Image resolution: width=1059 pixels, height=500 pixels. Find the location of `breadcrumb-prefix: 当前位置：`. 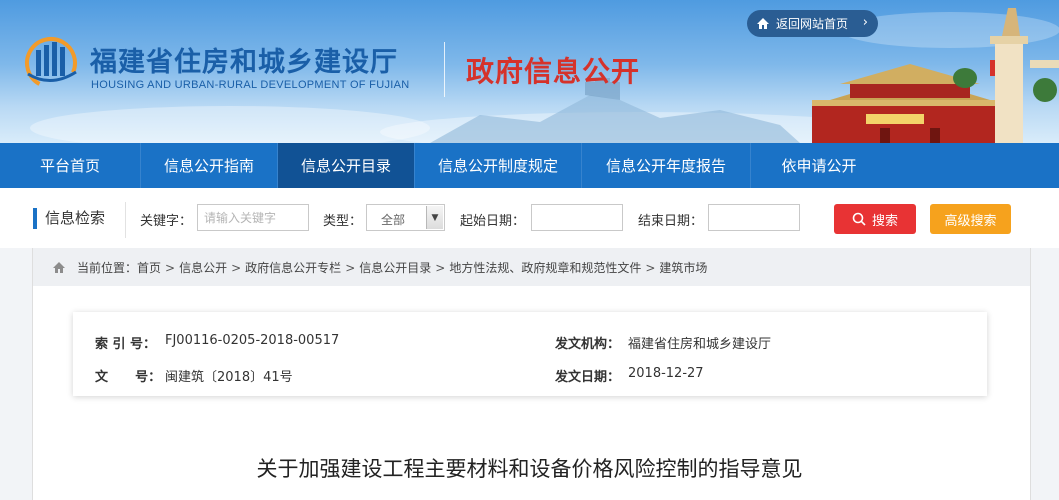

breadcrumb-prefix: 当前位置： is located at coordinates (107, 268).